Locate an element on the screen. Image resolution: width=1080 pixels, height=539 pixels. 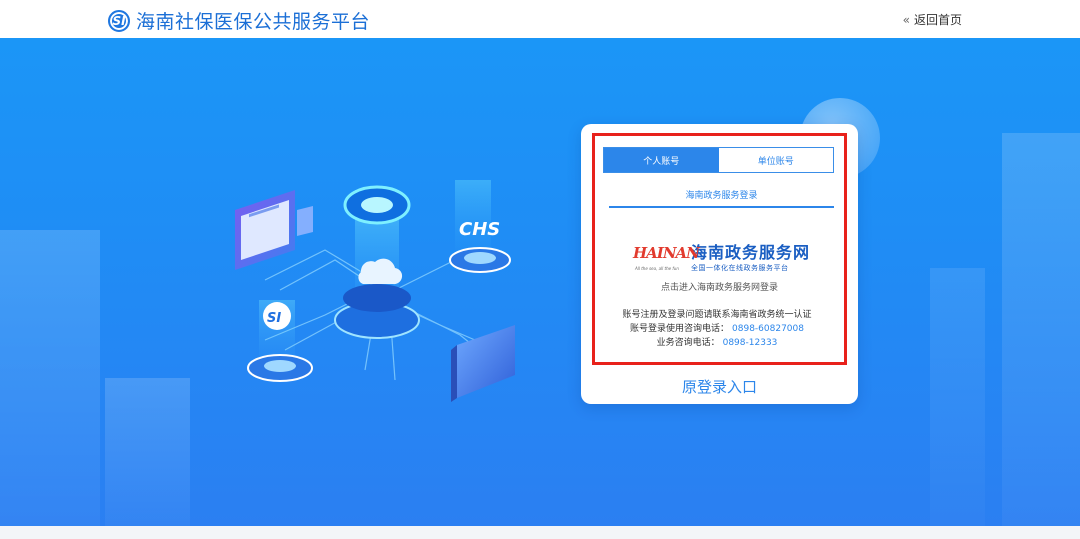
tab-personal-account: 个人账号 is located at coordinates (661, 160).